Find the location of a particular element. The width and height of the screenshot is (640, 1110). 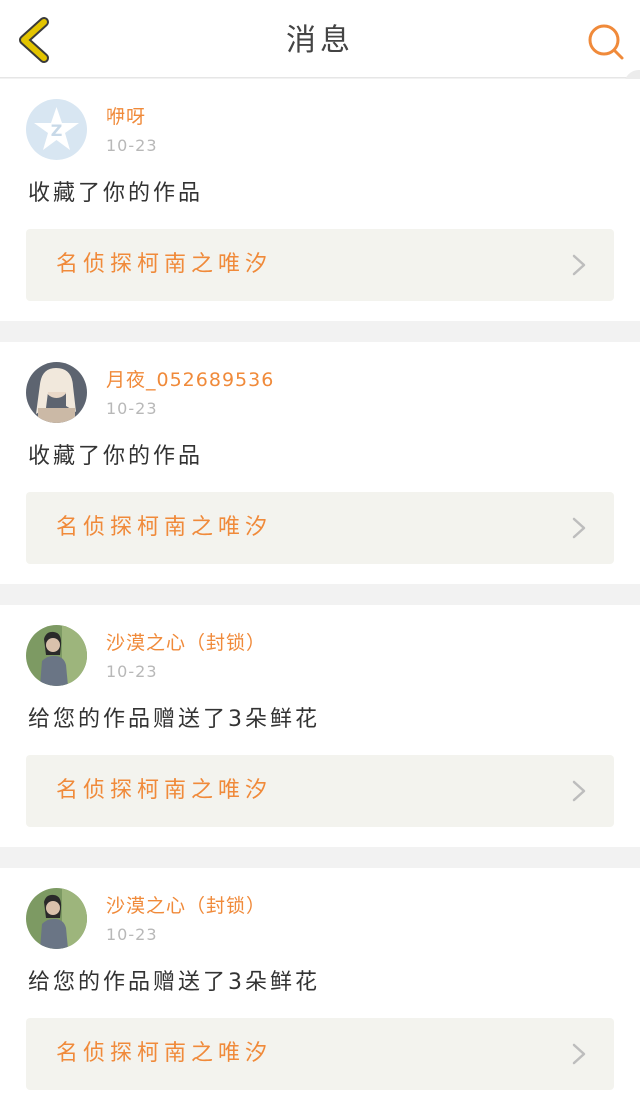

top-bar: 消息 is located at coordinates (320, 39).